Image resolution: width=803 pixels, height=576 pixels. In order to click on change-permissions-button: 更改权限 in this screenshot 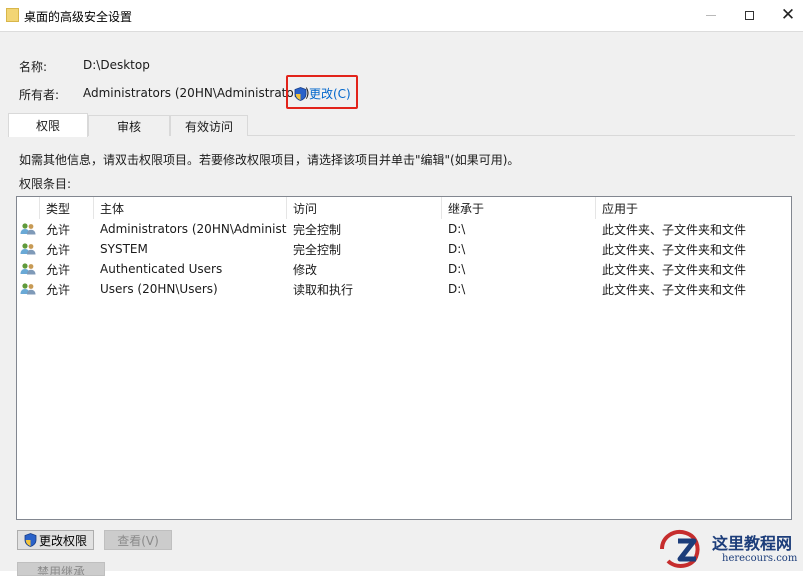, I will do `click(55, 540)`.